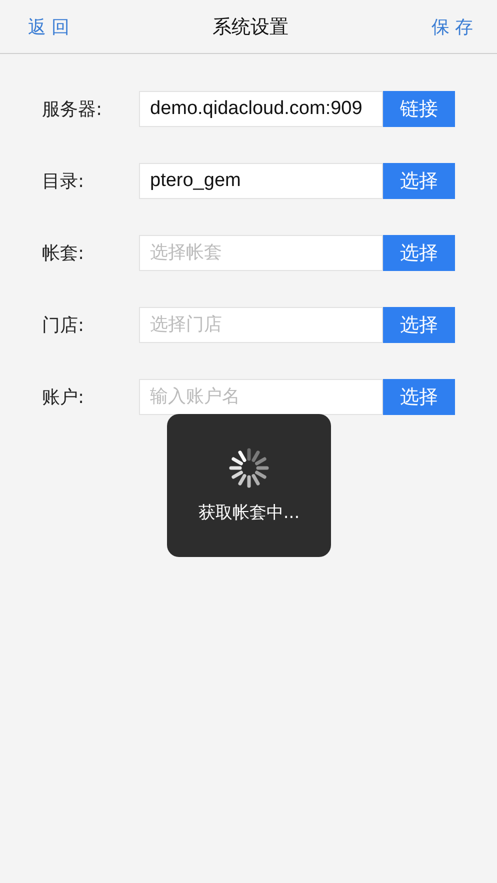 The width and height of the screenshot is (497, 883). Describe the element at coordinates (63, 253) in the screenshot. I see `field-label: 帐套:` at that location.